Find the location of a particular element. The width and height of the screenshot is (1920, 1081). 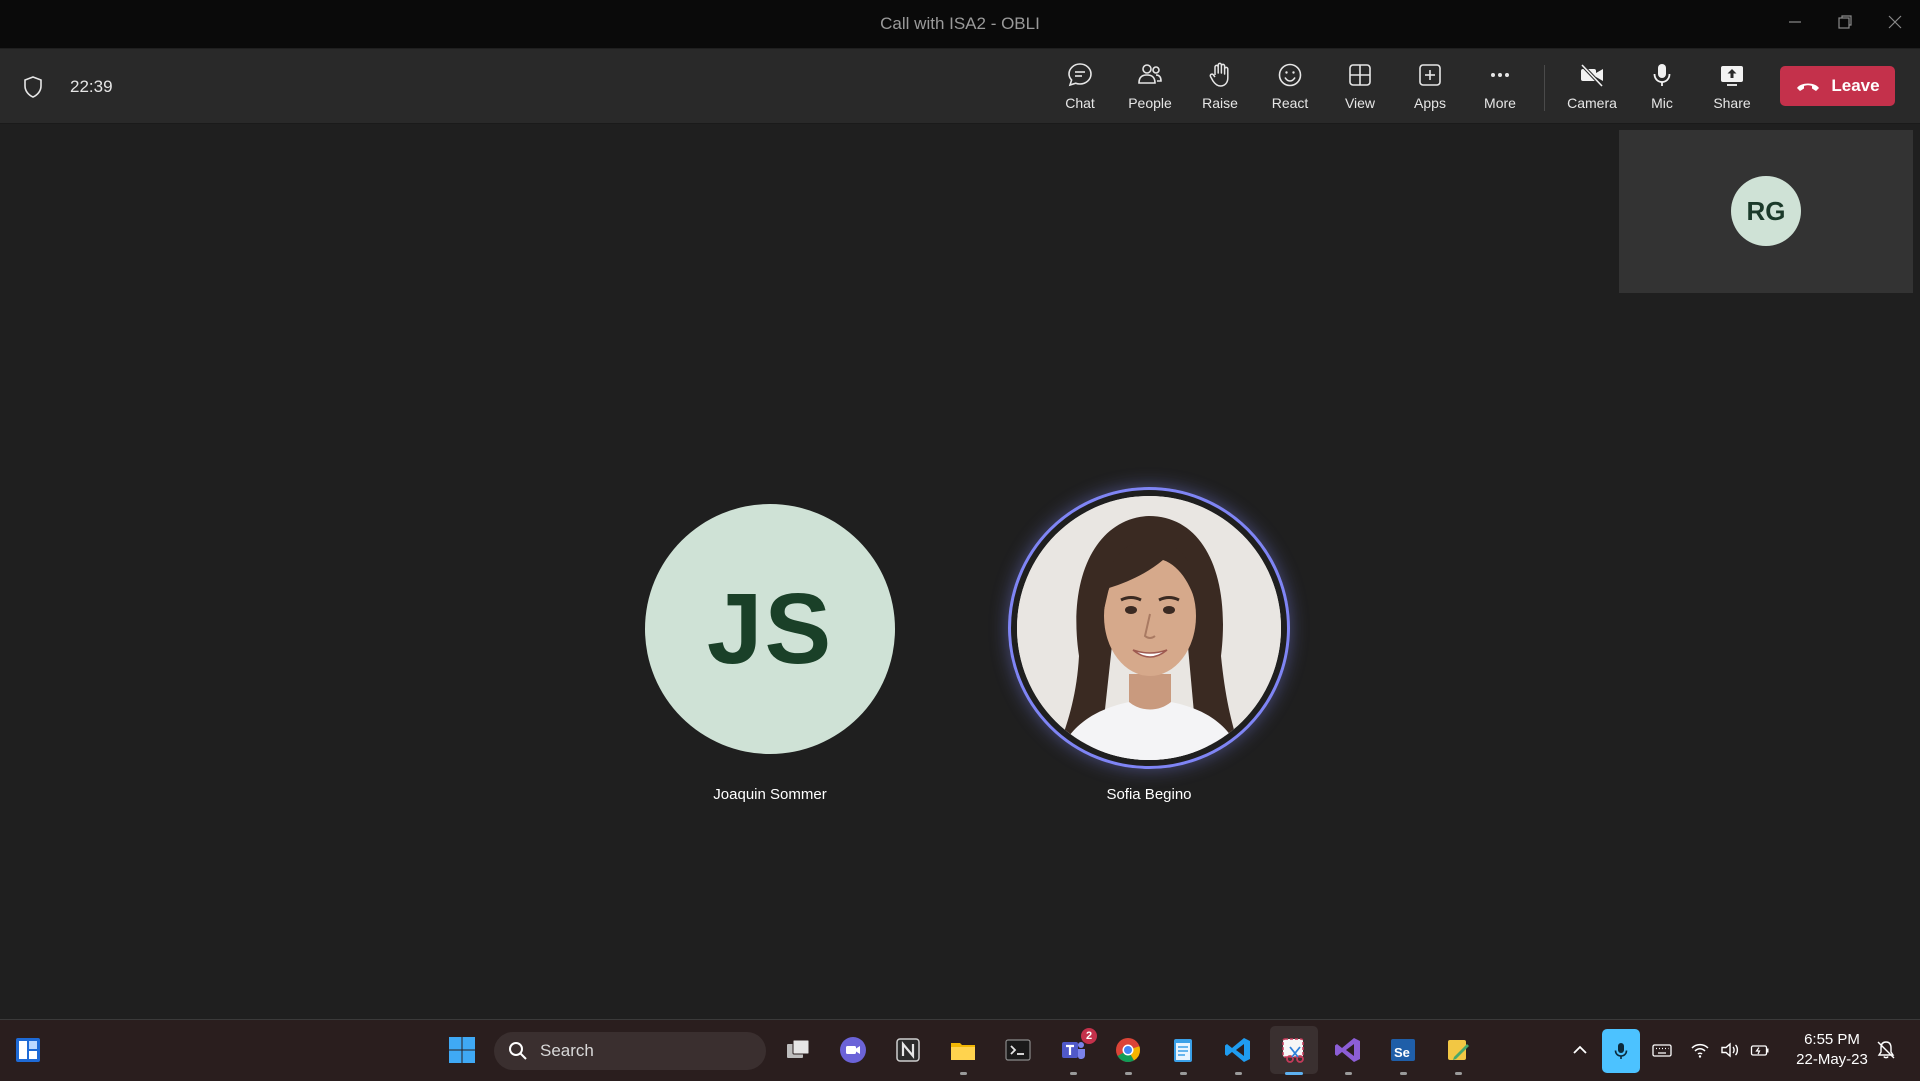

terminal-app is located at coordinates (1018, 1050).